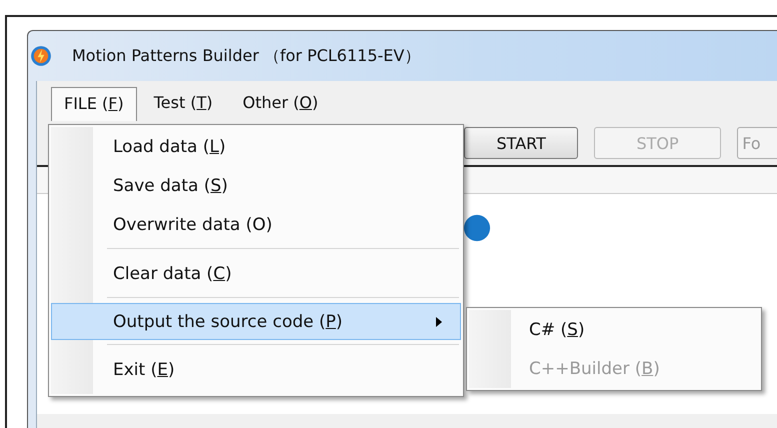 The image size is (777, 428). What do you see at coordinates (477, 228) in the screenshot?
I see `ball-icon` at bounding box center [477, 228].